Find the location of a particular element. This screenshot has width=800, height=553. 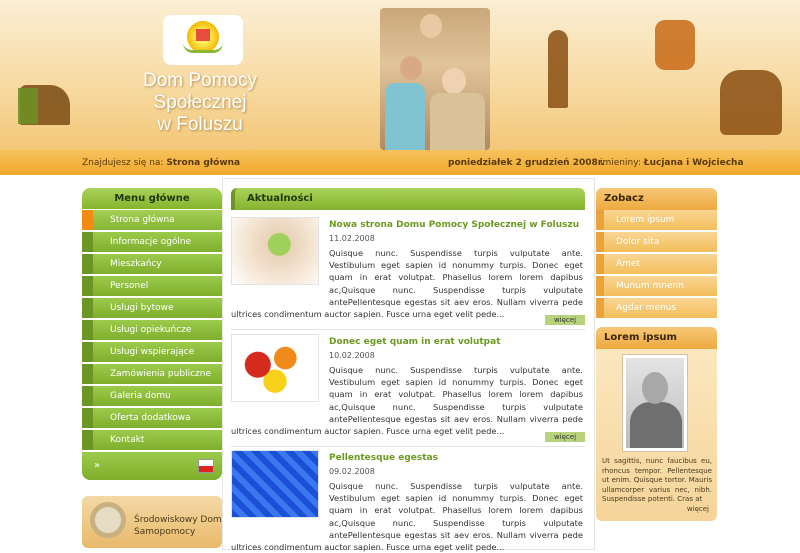

site-logo is located at coordinates (203, 40).